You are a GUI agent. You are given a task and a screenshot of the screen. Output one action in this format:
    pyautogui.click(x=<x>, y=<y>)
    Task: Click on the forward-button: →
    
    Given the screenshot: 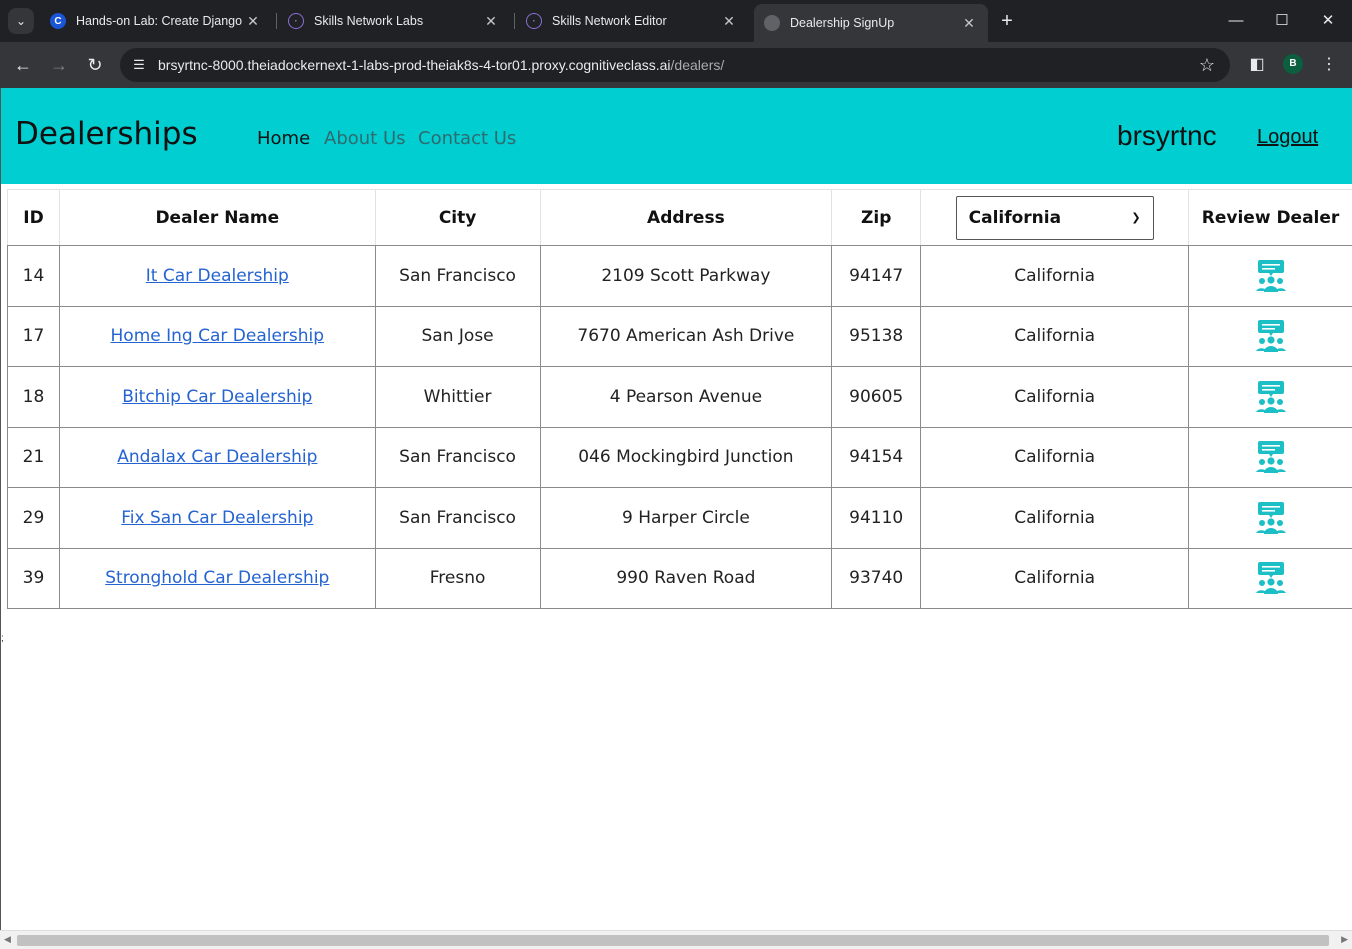 What is the action you would take?
    pyautogui.click(x=59, y=65)
    